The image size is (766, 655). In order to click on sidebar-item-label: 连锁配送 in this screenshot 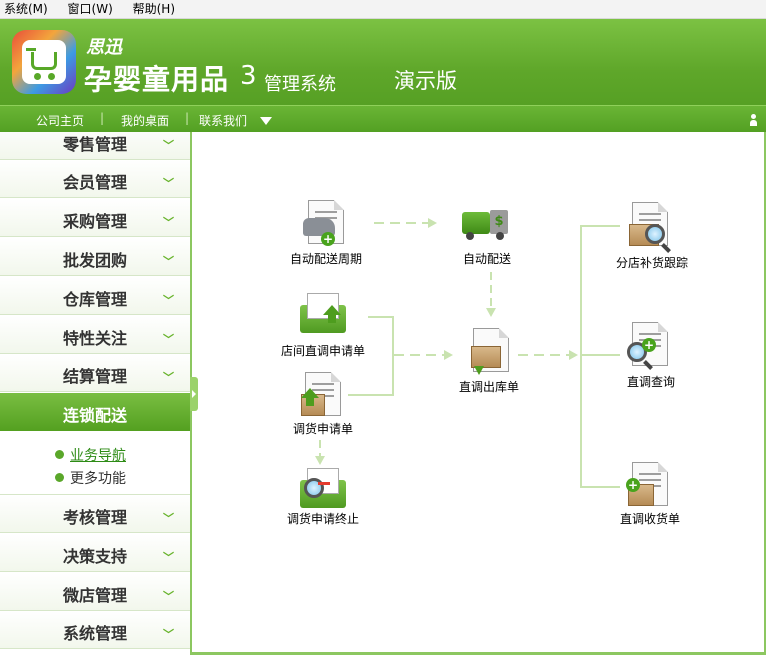, I will do `click(95, 415)`.